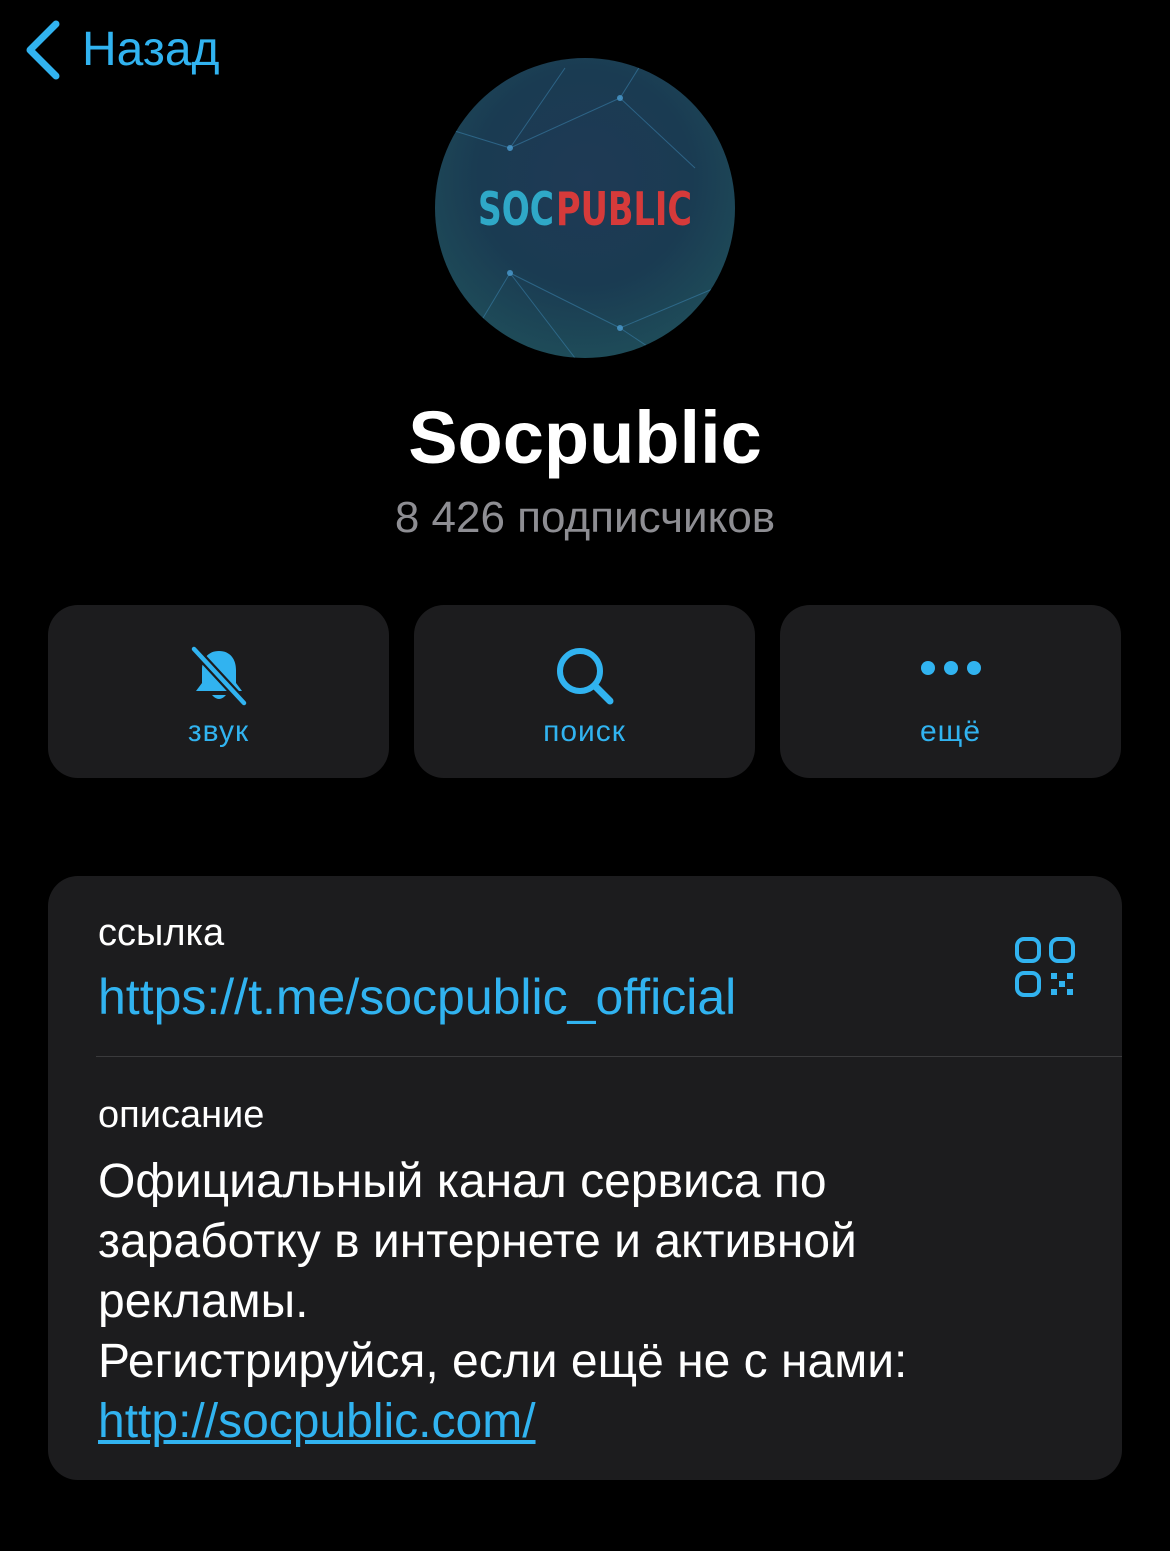 The height and width of the screenshot is (1551, 1170). Describe the element at coordinates (477, 1241) in the screenshot. I see `description-line: заработку в интернете и активной` at that location.